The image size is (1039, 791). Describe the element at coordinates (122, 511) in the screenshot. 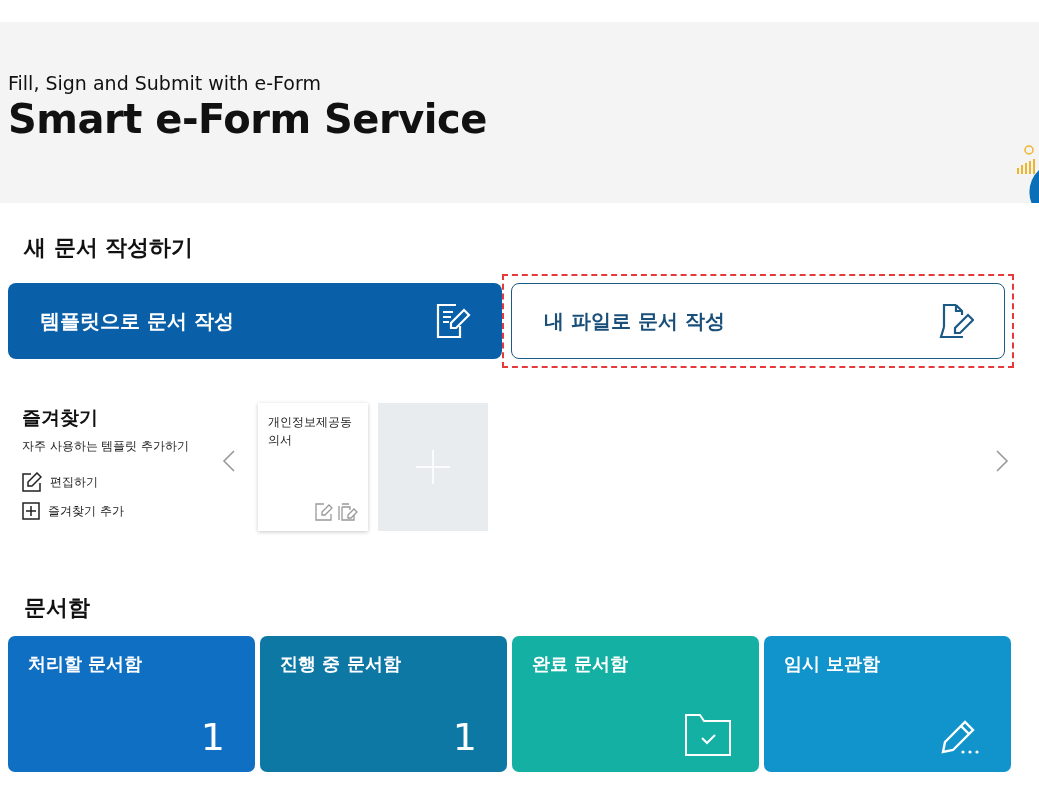

I see `add-favorite-link: 즐겨찾기 추가` at that location.